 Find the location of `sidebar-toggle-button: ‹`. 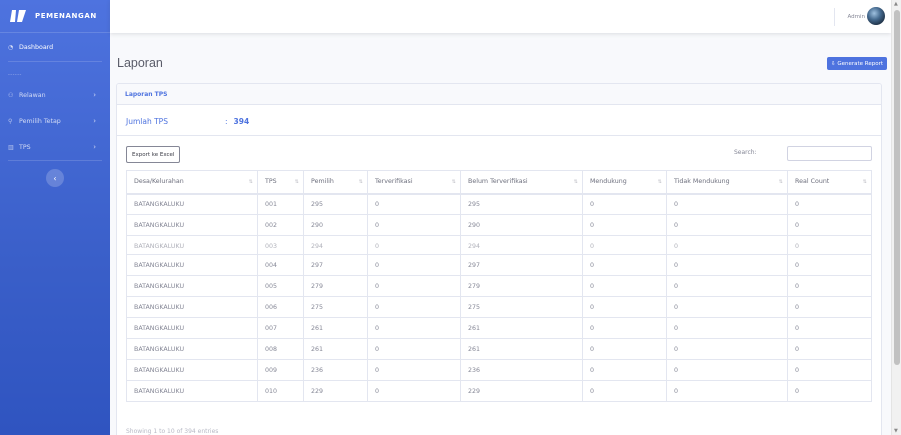

sidebar-toggle-button: ‹ is located at coordinates (55, 178).